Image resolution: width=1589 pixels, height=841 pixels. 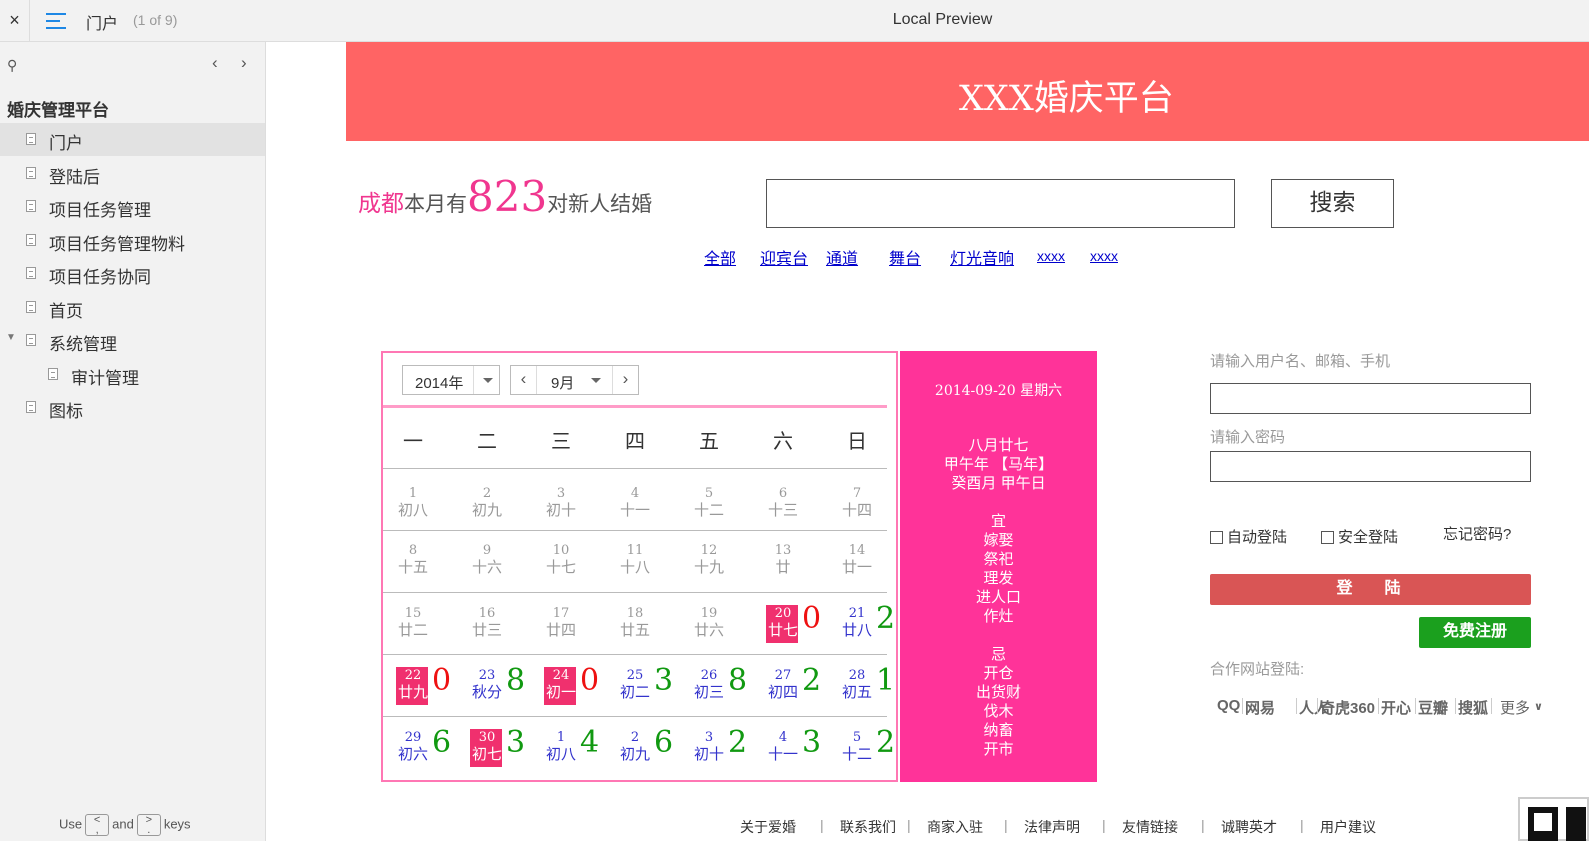 What do you see at coordinates (1515, 707) in the screenshot?
I see `more-partners-link: 更多` at bounding box center [1515, 707].